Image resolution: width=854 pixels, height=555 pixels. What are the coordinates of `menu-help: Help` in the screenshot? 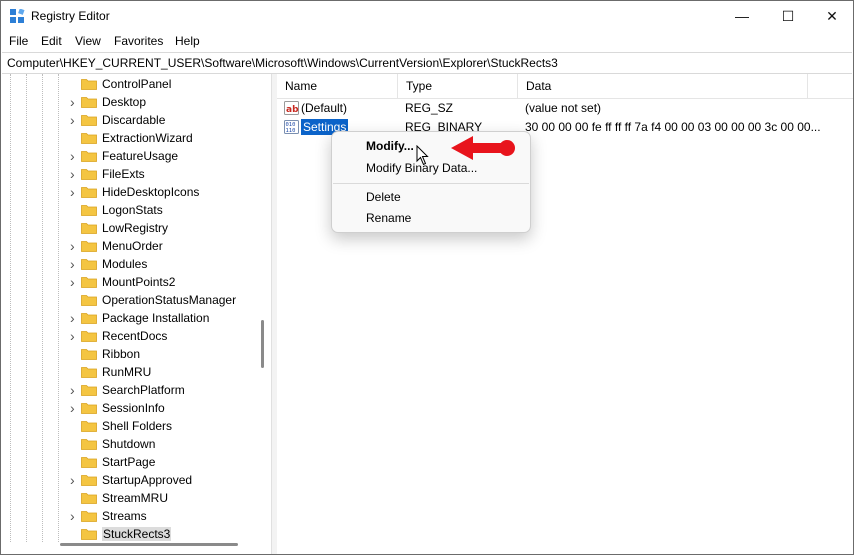 It's located at (187, 41).